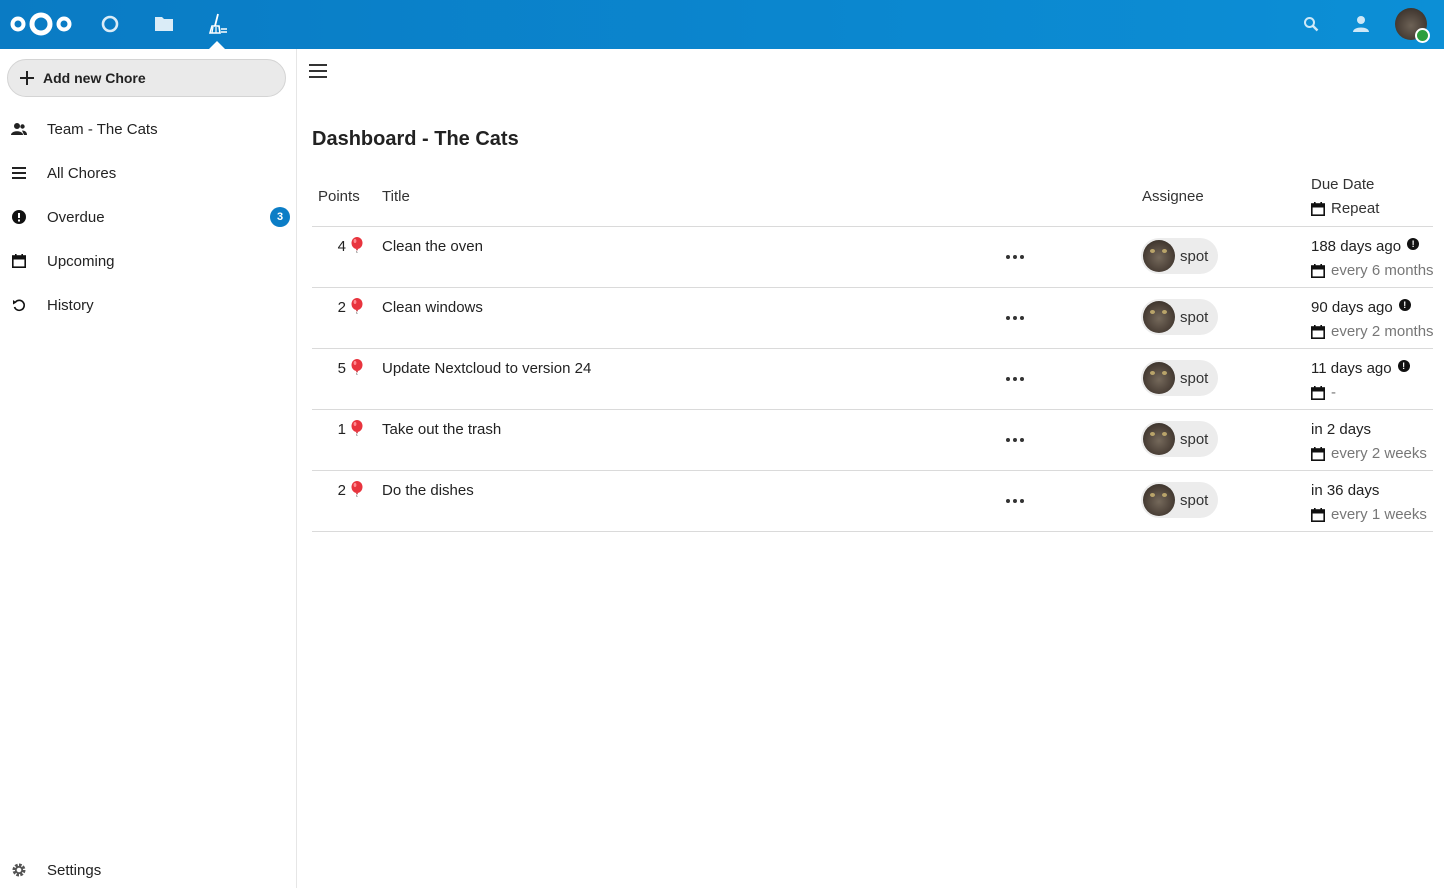  I want to click on column-header-points: Points, so click(339, 196).